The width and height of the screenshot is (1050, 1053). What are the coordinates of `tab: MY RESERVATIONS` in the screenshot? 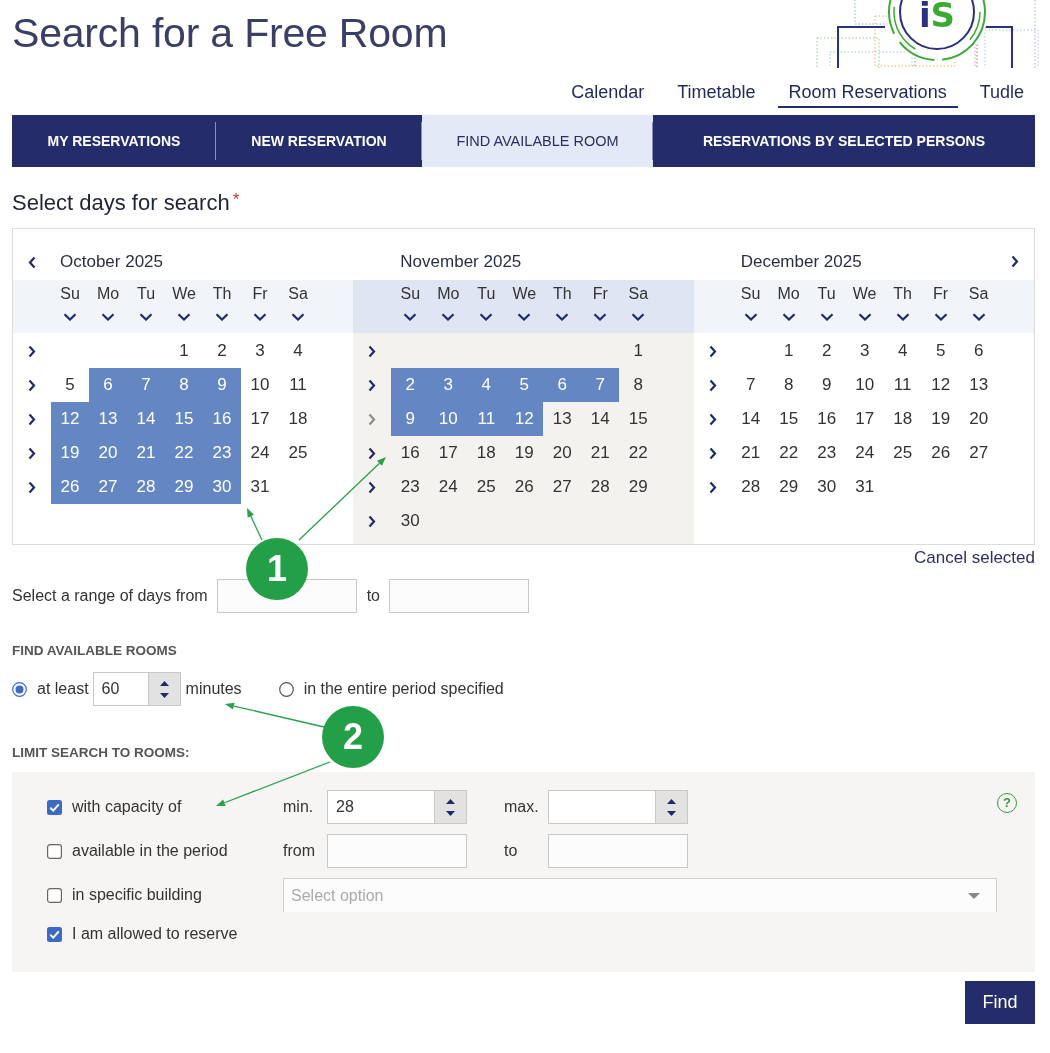 It's located at (114, 141).